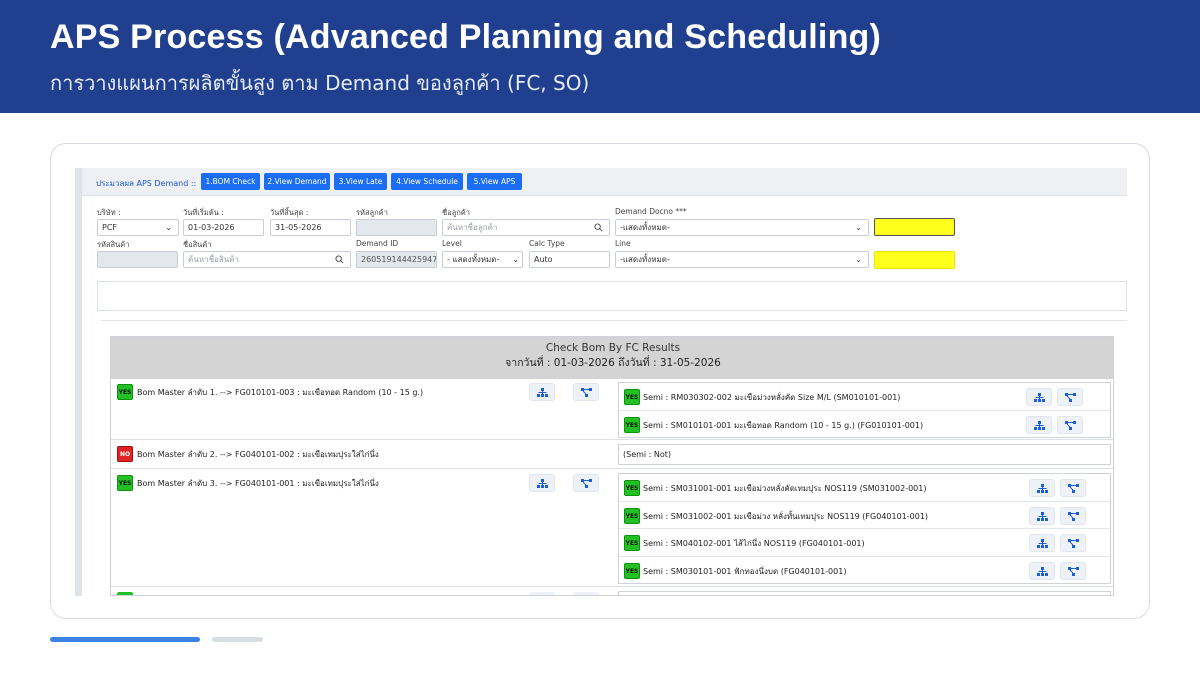  What do you see at coordinates (645, 259) in the screenshot?
I see `line-value: -แสดงทั้งหมด-` at bounding box center [645, 259].